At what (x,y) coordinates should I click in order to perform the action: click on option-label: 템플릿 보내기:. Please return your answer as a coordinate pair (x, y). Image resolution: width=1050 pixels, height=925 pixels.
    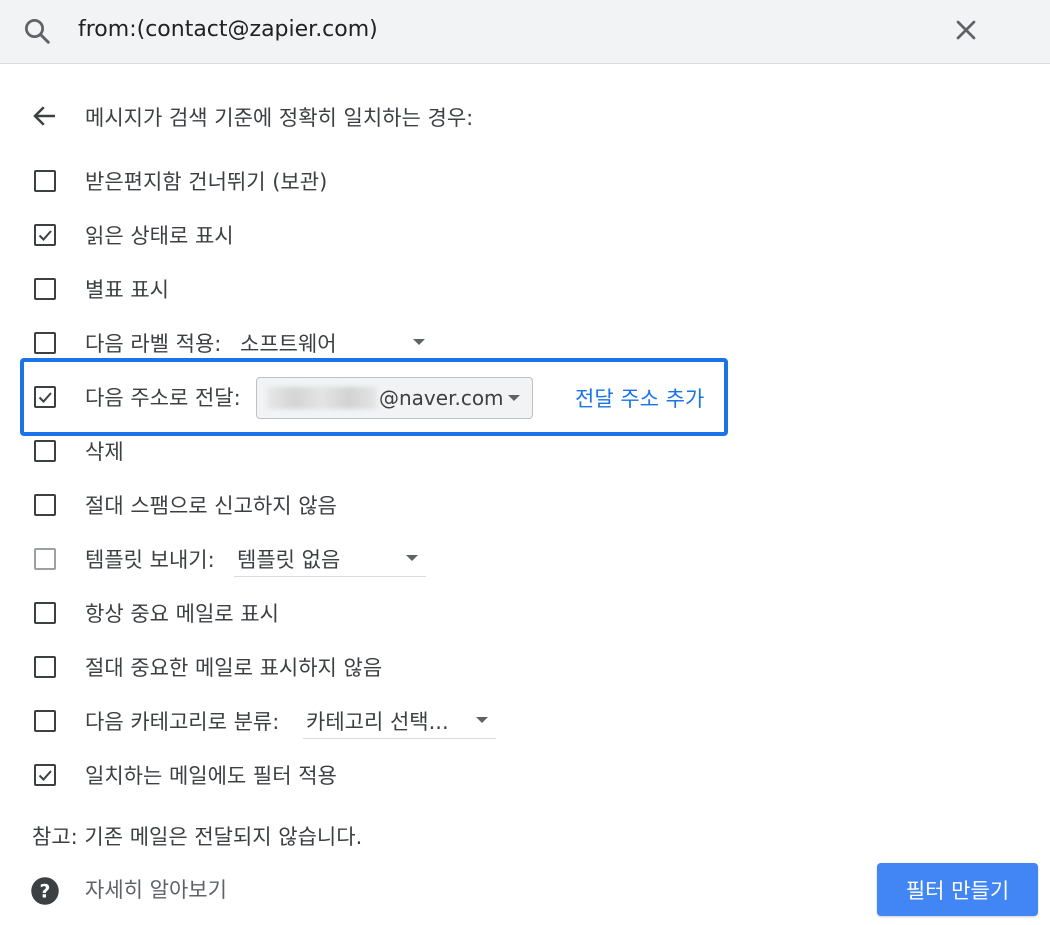
    Looking at the image, I should click on (150, 560).